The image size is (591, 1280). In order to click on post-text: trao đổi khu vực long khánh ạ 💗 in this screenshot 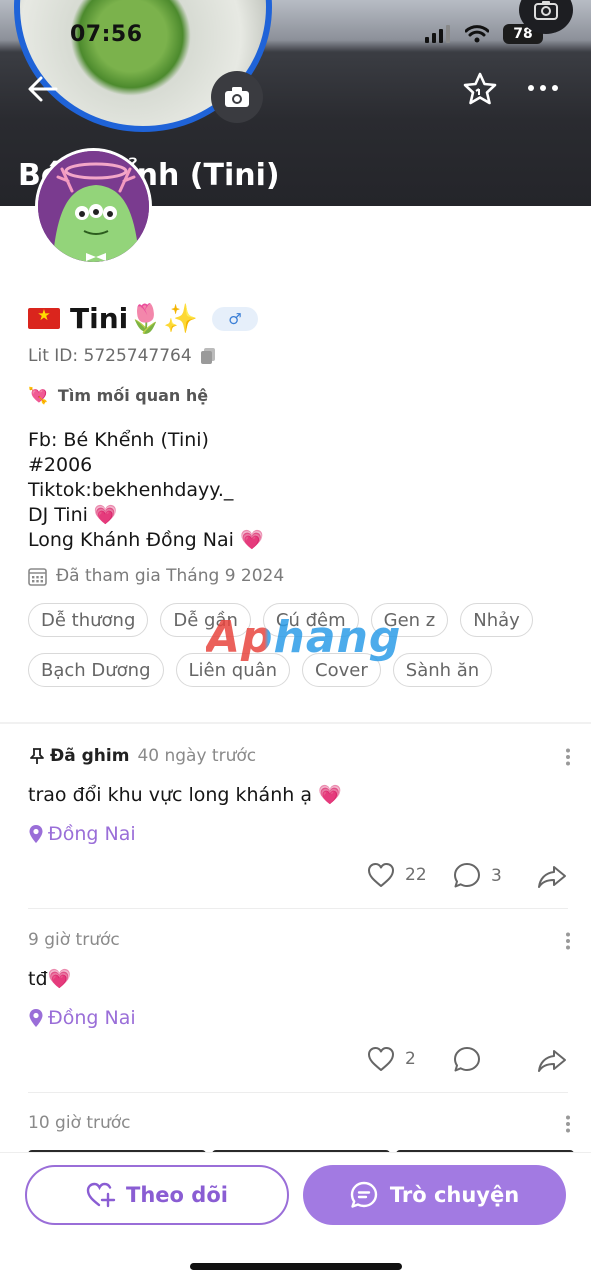, I will do `click(185, 794)`.